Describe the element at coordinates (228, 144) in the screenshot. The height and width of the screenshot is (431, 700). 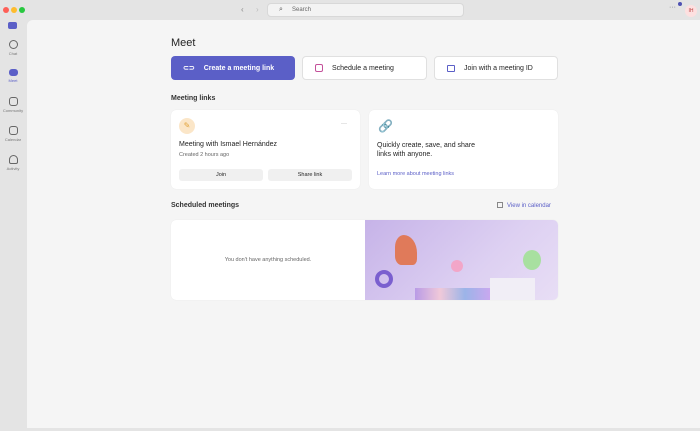
I see `meeting-title: Meeting with Ismael Hernández` at that location.